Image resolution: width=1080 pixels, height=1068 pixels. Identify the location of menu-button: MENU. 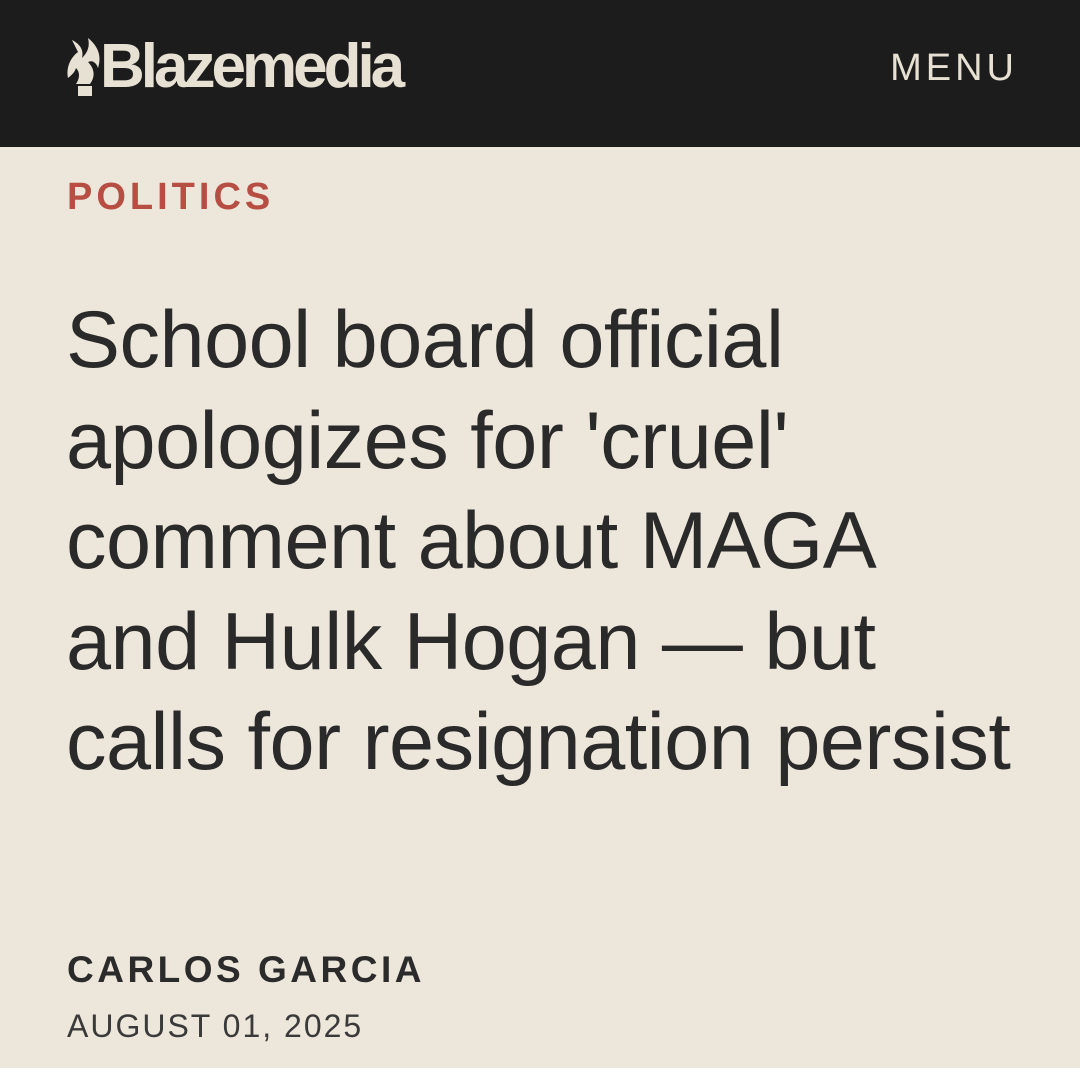
(954, 68).